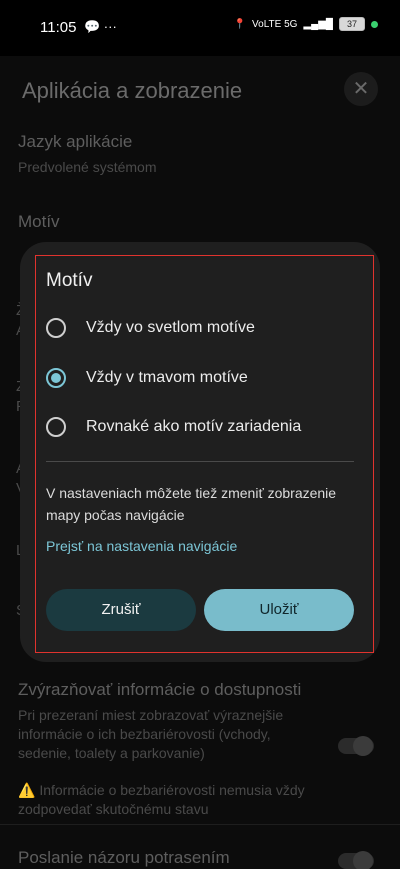  What do you see at coordinates (56, 378) in the screenshot?
I see `radio-button-selected` at bounding box center [56, 378].